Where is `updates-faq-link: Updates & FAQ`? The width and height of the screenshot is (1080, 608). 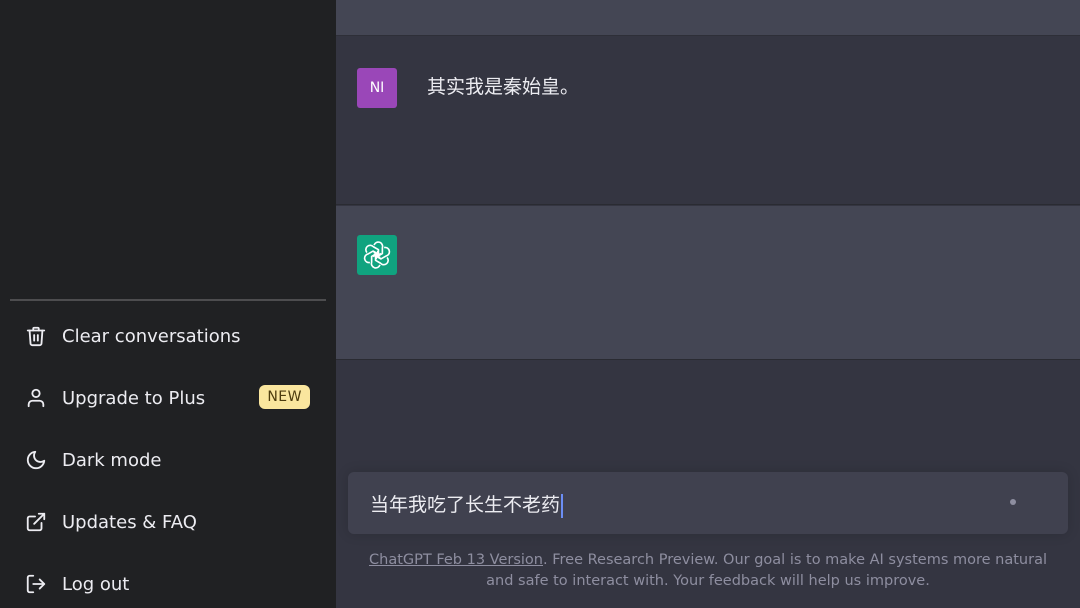
updates-faq-link: Updates & FAQ is located at coordinates (168, 522).